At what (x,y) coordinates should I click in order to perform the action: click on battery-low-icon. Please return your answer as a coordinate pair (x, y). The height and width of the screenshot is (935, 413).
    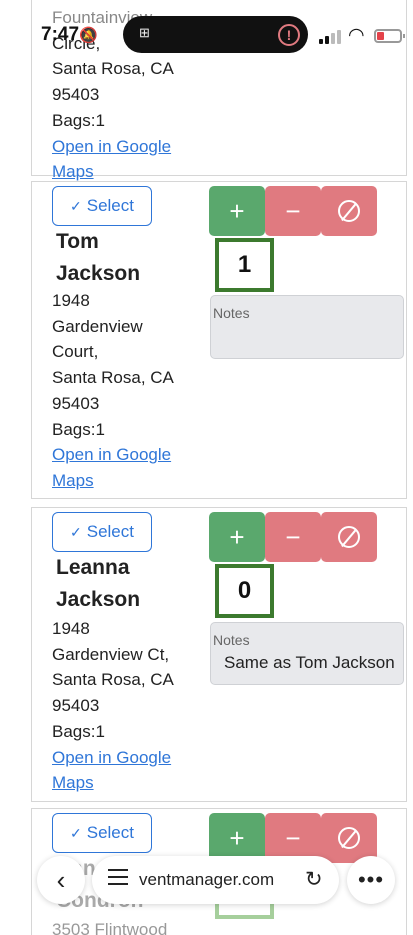
    Looking at the image, I should click on (389, 36).